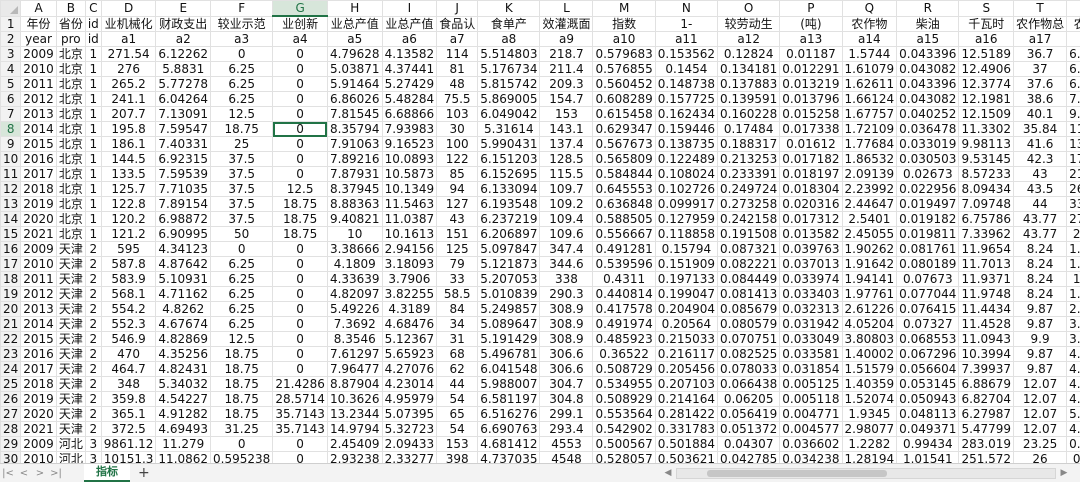  I want to click on cell-R25: 0.053145, so click(928, 384).